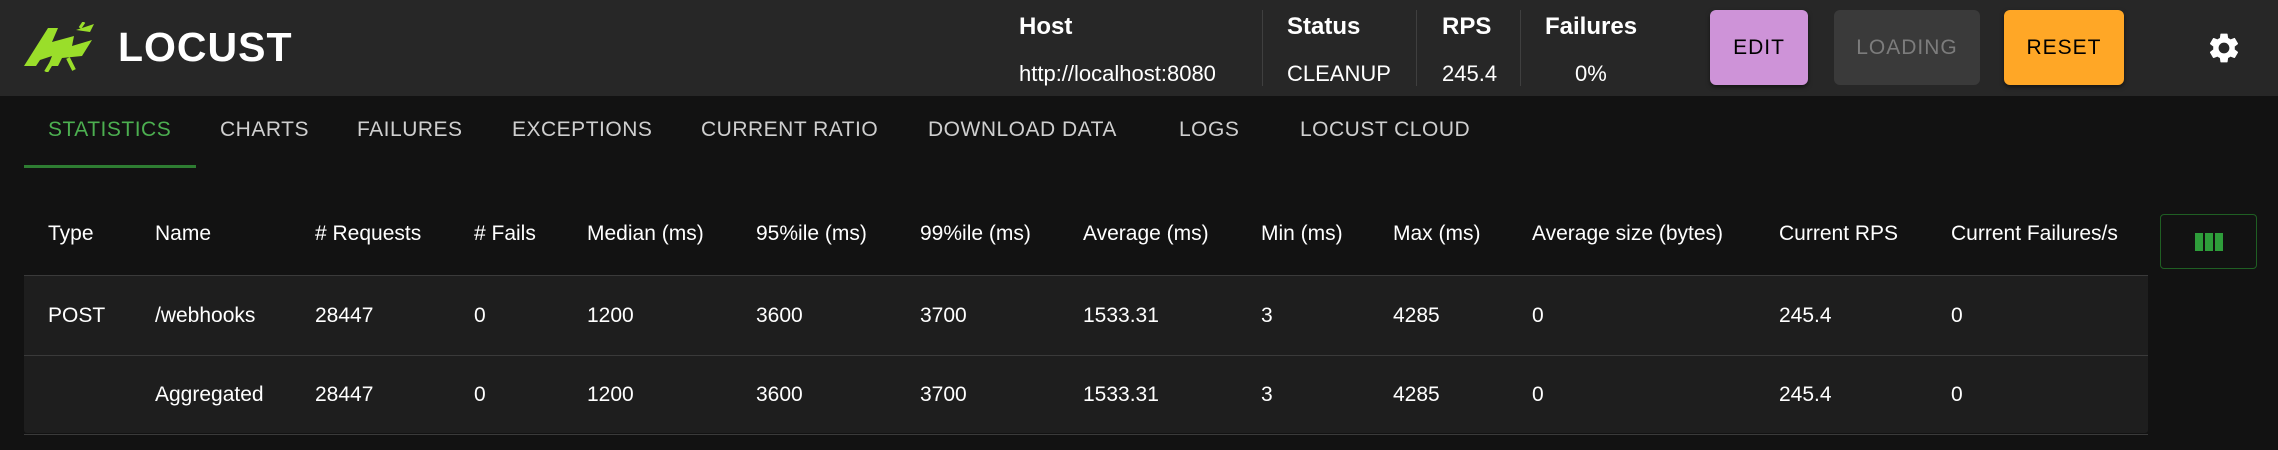 This screenshot has height=450, width=2278. What do you see at coordinates (1022, 132) in the screenshot?
I see `tab-download-data: DOWNLOAD DATA` at bounding box center [1022, 132].